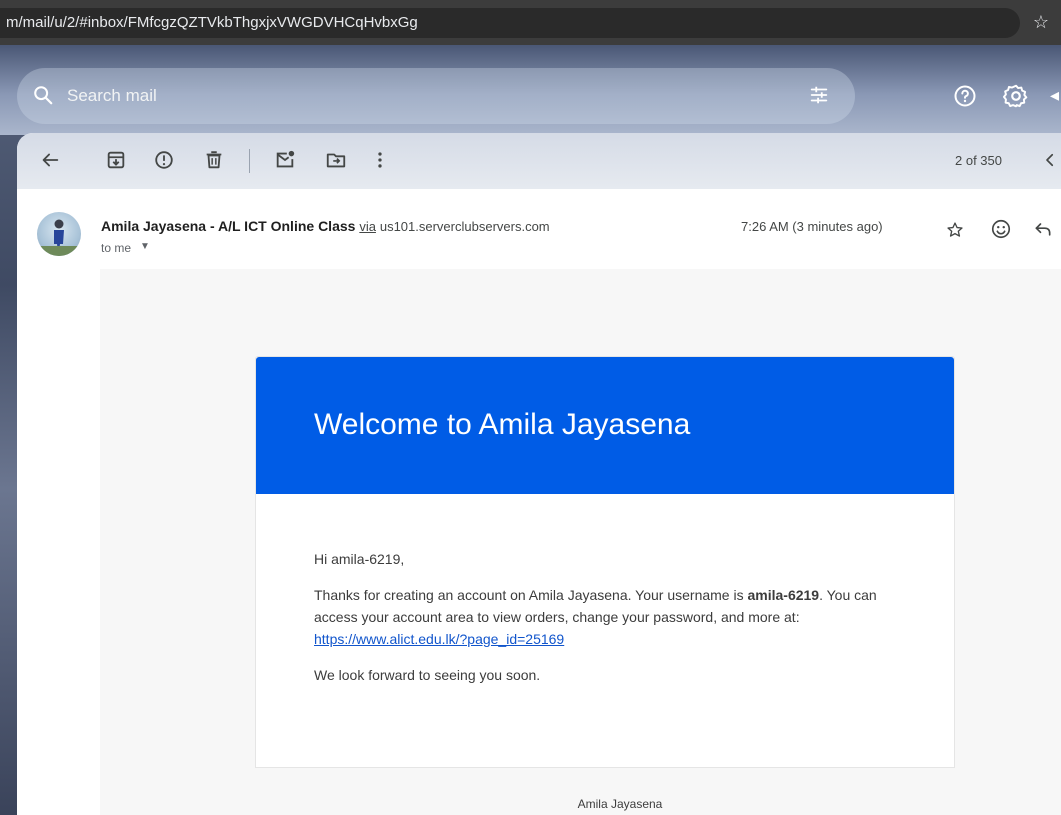 The height and width of the screenshot is (815, 1061). I want to click on email-card-header: Welcome to Amila Jayasena, so click(605, 425).